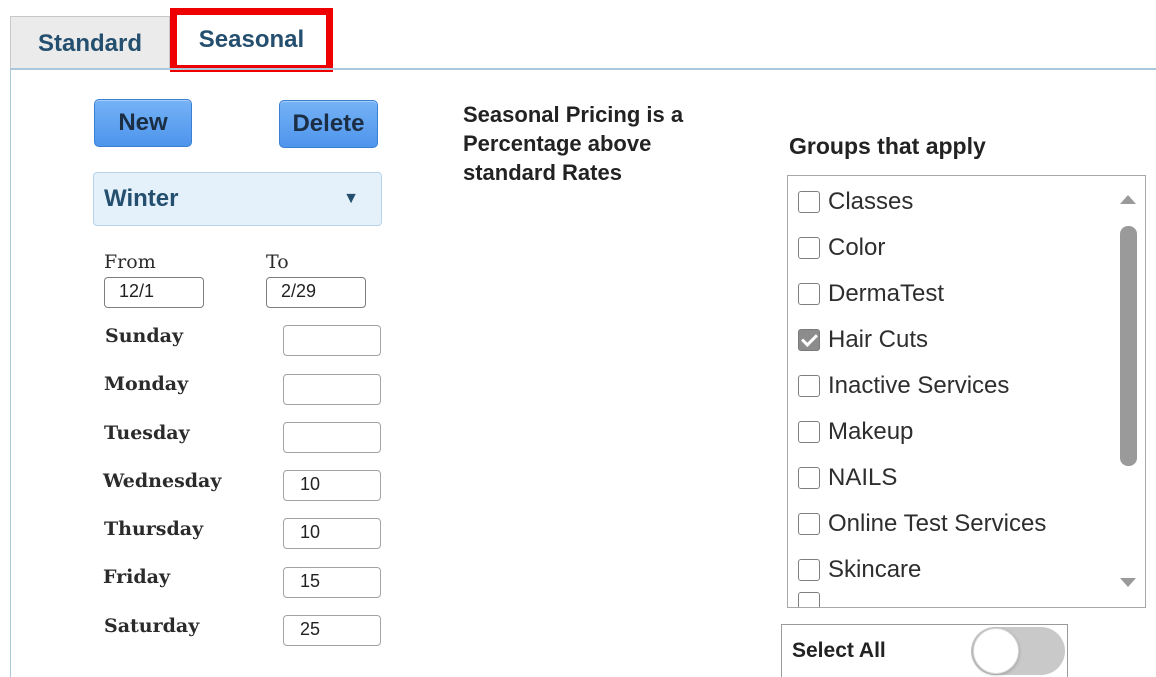 This screenshot has height=677, width=1156. I want to click on panel-left-border, so click(10, 372).